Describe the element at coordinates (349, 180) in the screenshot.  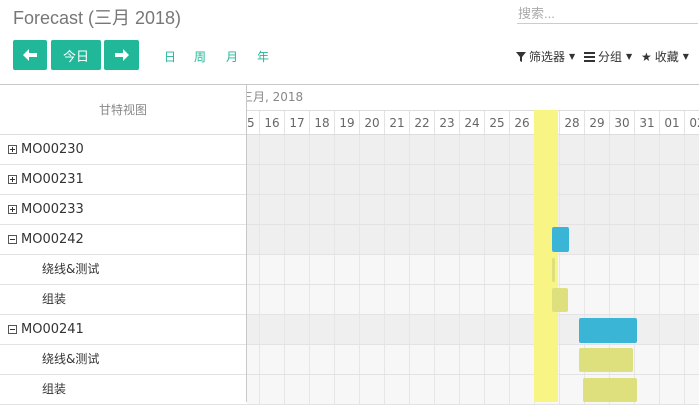
I see `gantt-group-row: MO00231` at that location.